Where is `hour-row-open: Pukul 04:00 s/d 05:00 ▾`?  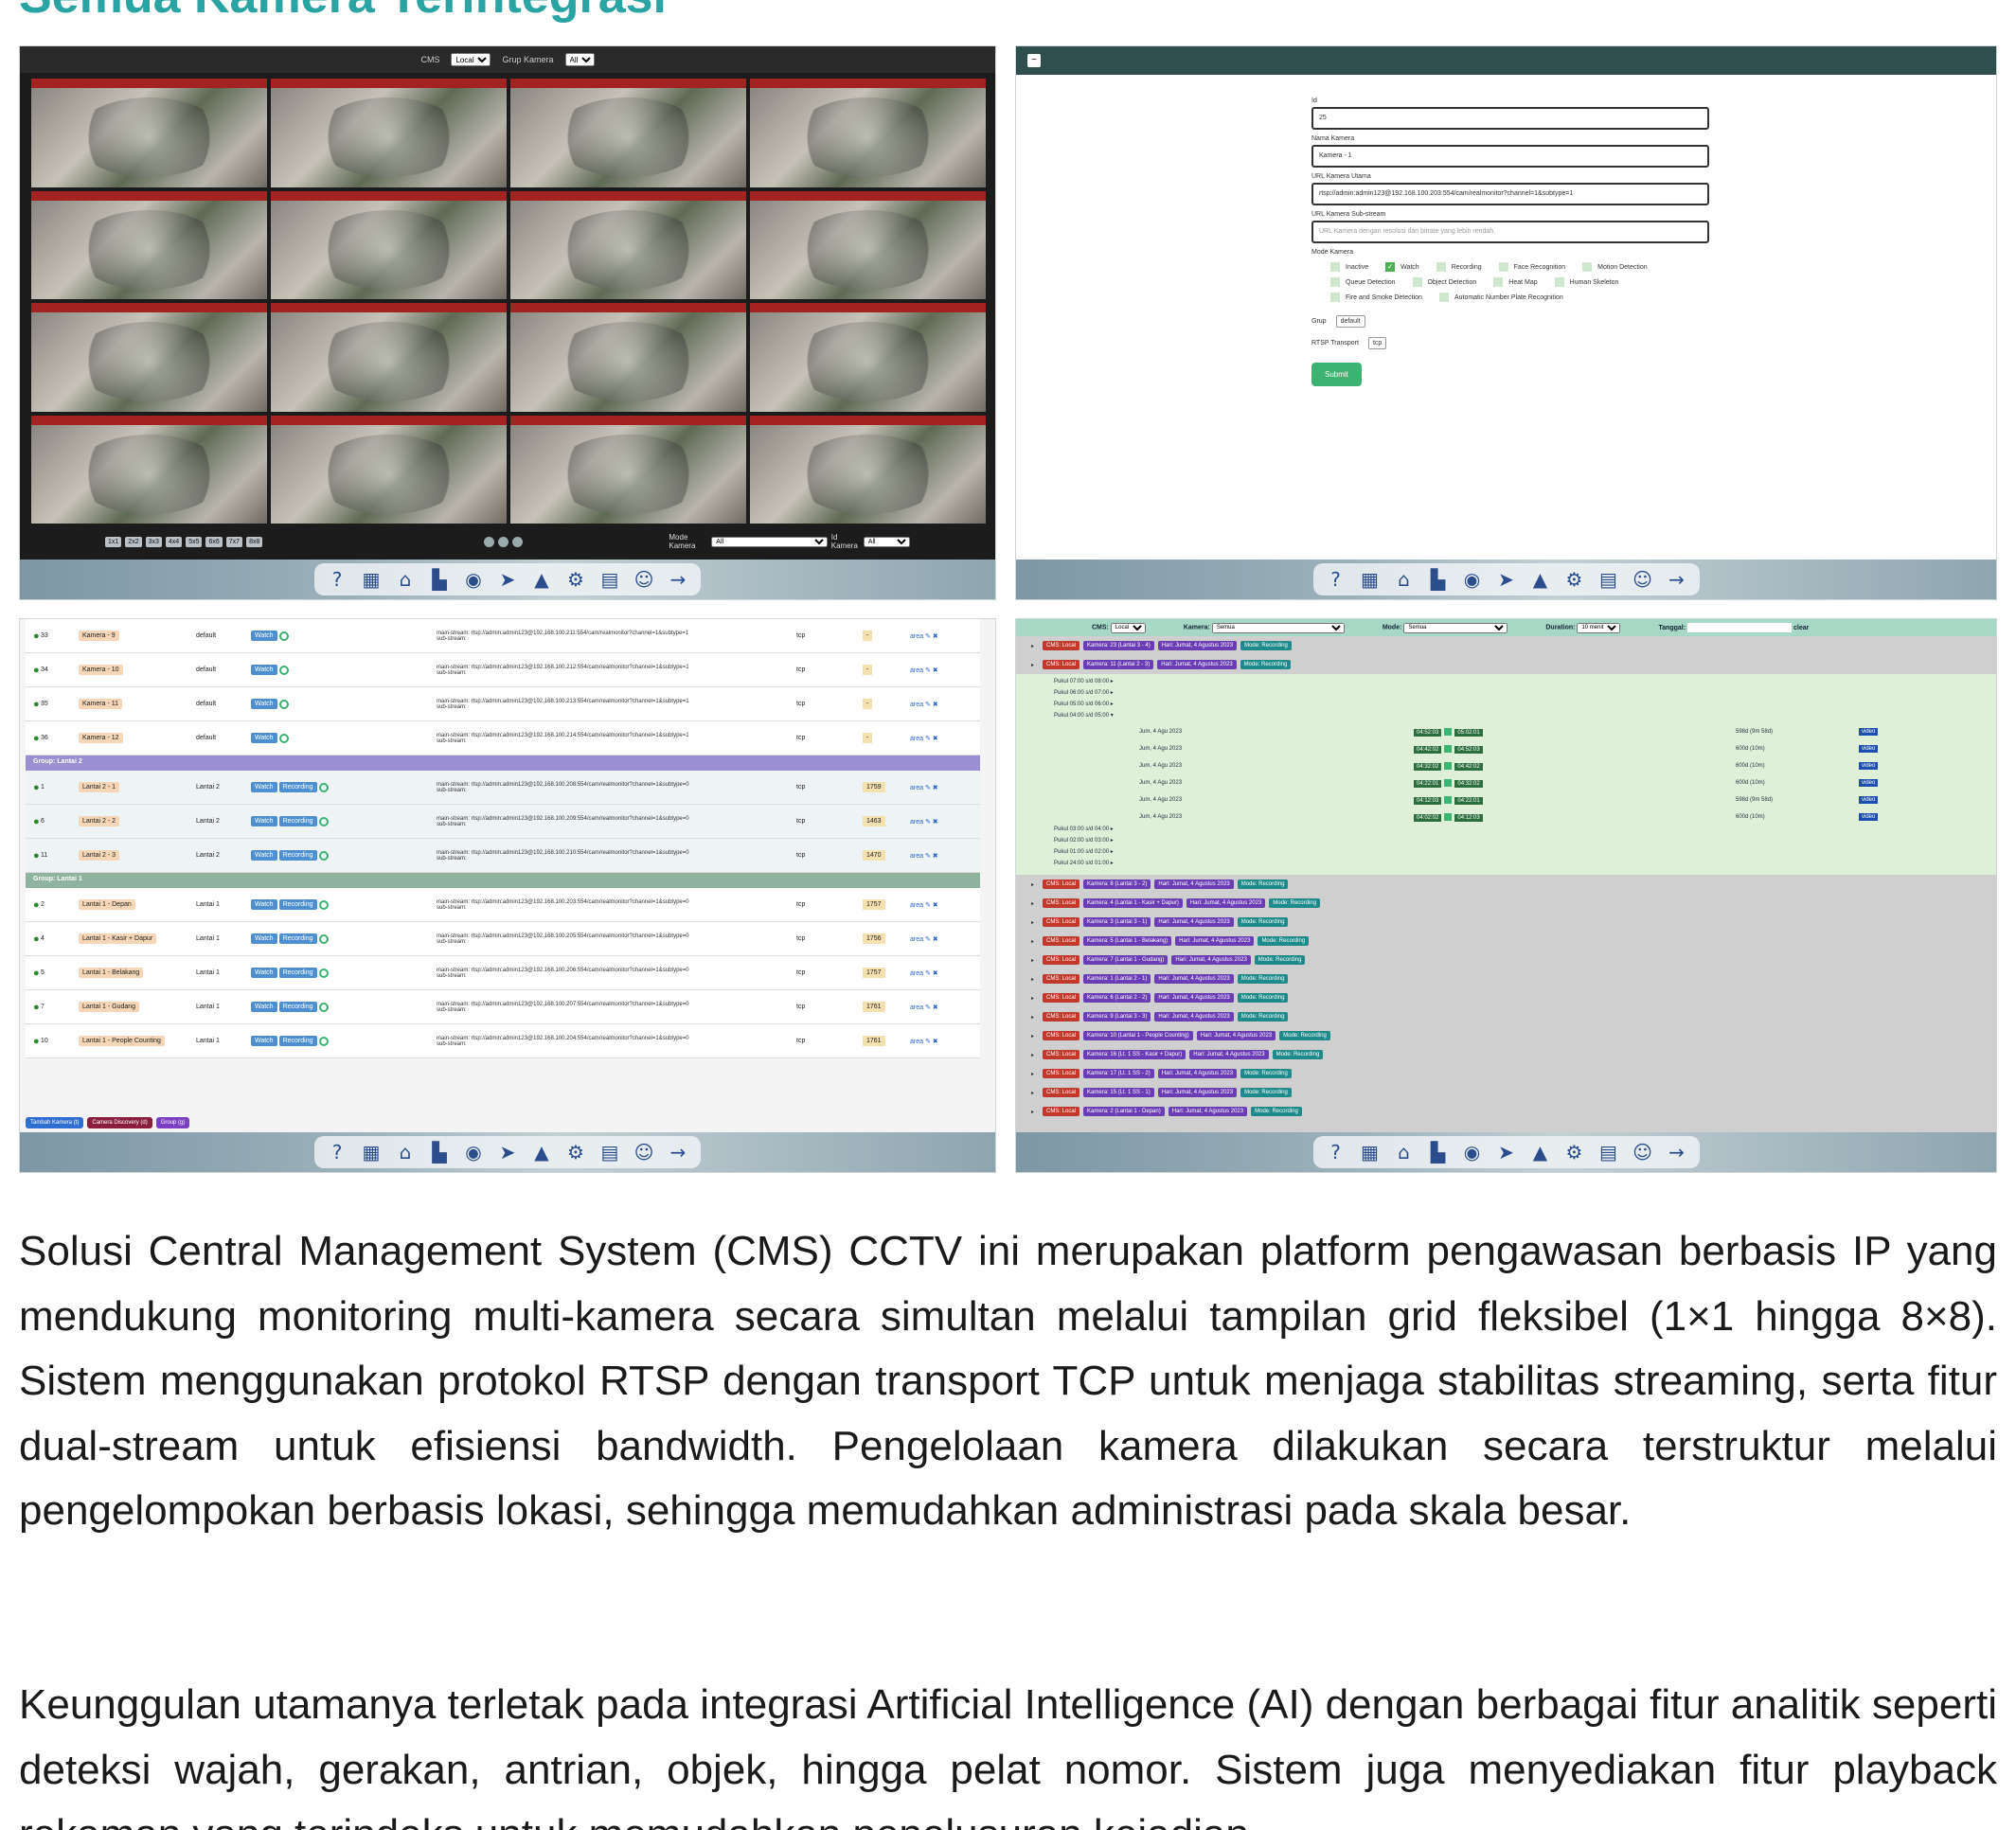
hour-row-open: Pukul 04:00 s/d 05:00 ▾ is located at coordinates (1525, 717).